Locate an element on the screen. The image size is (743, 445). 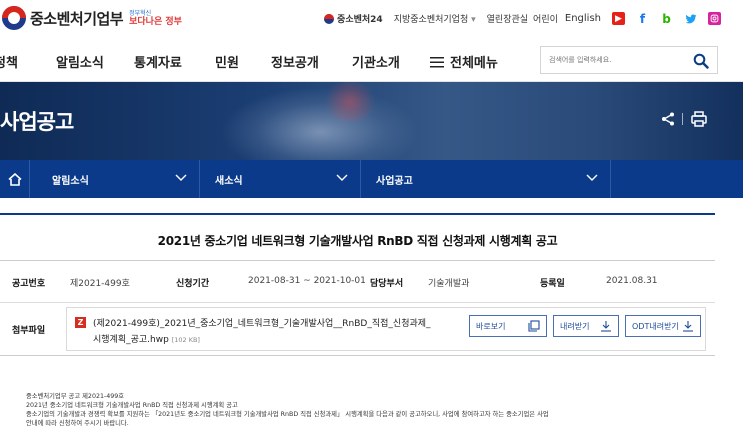
youtube-icon: ▶ is located at coordinates (618, 18).